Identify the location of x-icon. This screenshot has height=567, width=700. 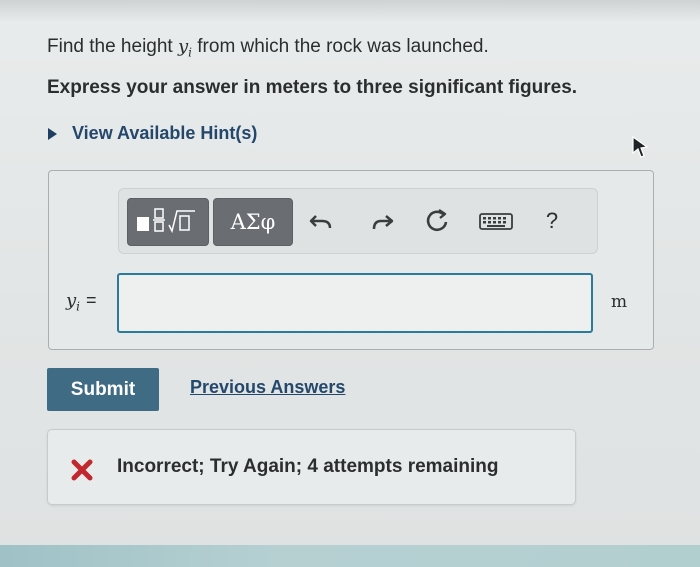
(82, 470).